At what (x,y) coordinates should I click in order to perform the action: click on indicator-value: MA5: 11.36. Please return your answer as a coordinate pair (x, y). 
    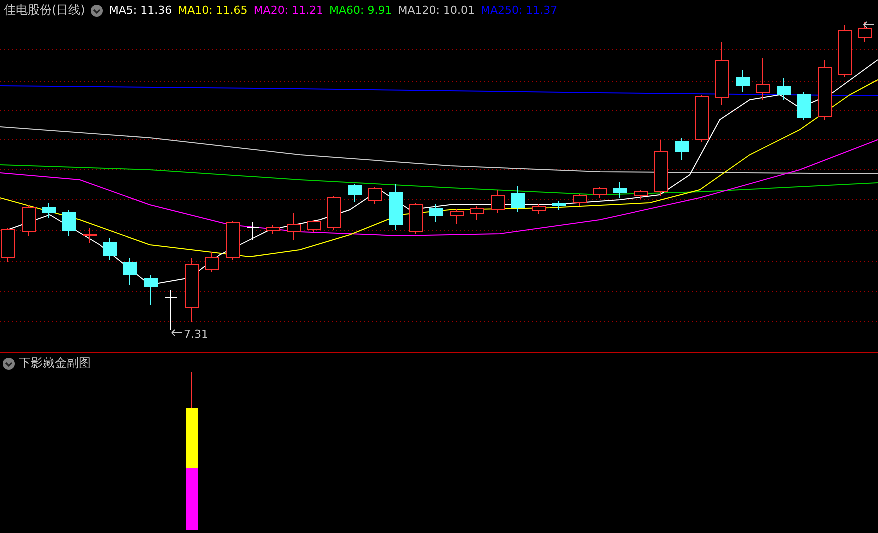
    Looking at the image, I should click on (140, 10).